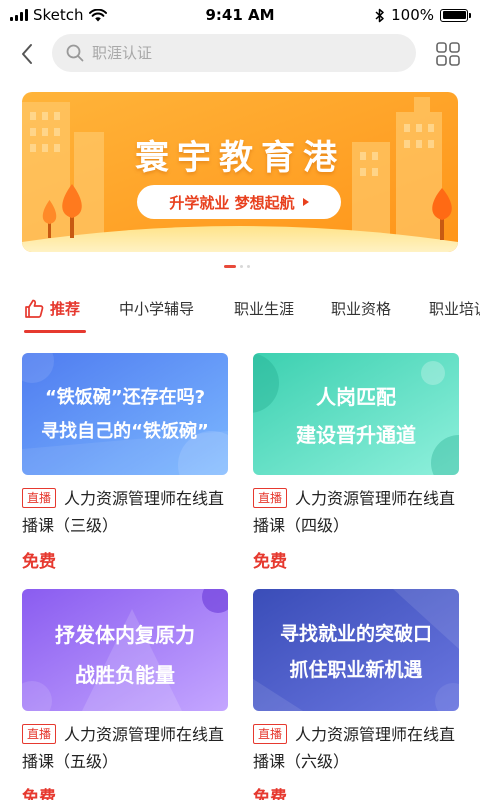 The image size is (480, 800). What do you see at coordinates (232, 202) in the screenshot?
I see `banner-subtitle: 升学就业 梦想起航` at bounding box center [232, 202].